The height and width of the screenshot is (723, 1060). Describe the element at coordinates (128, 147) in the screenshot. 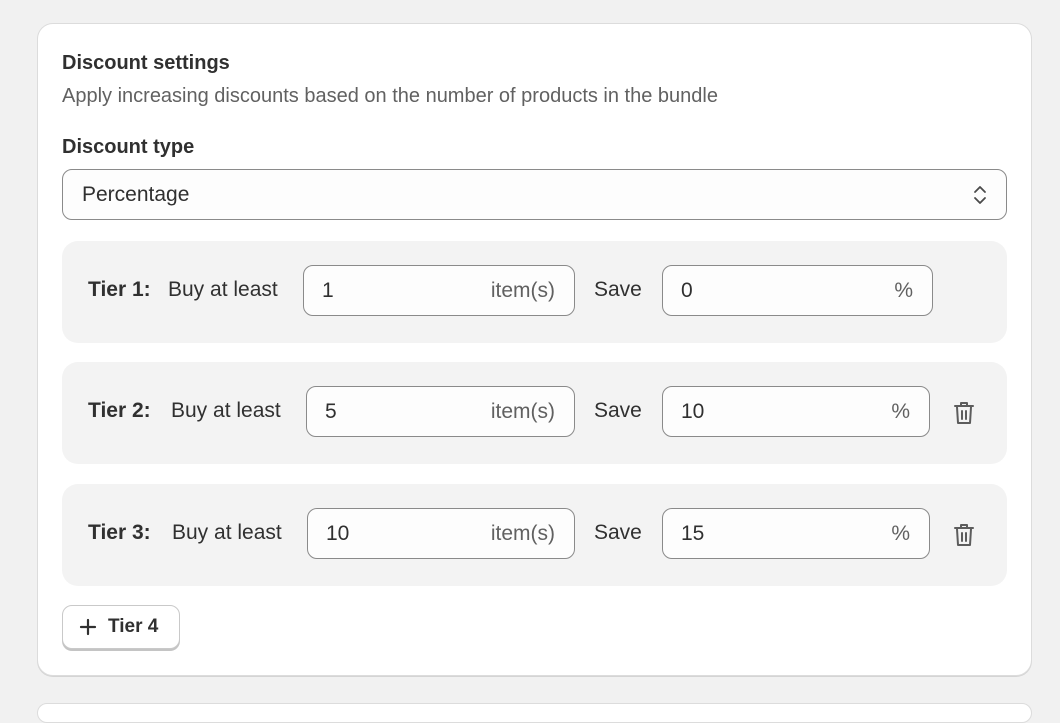

I see `discount-type-label: Discount type` at that location.